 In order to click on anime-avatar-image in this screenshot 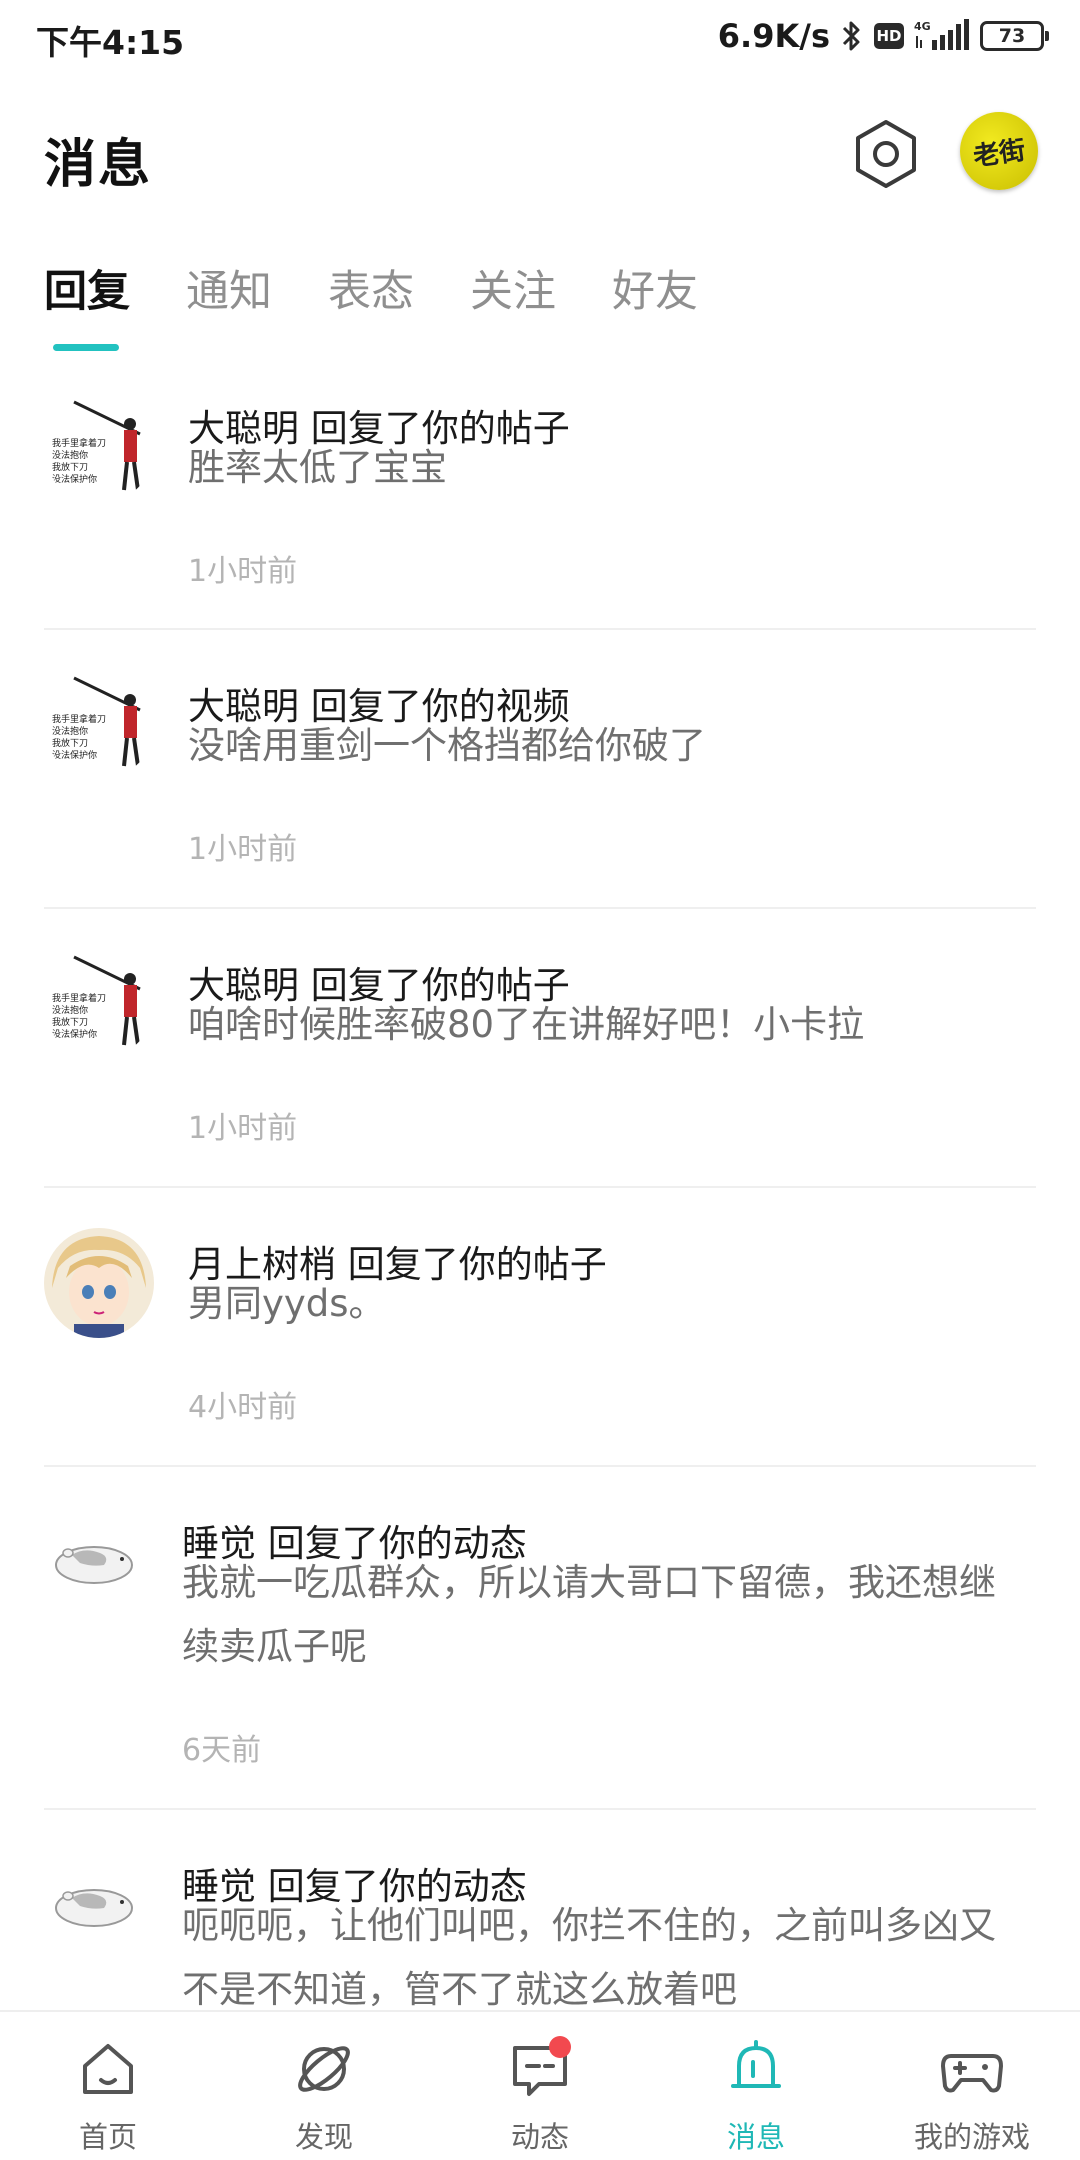, I will do `click(99, 1283)`.